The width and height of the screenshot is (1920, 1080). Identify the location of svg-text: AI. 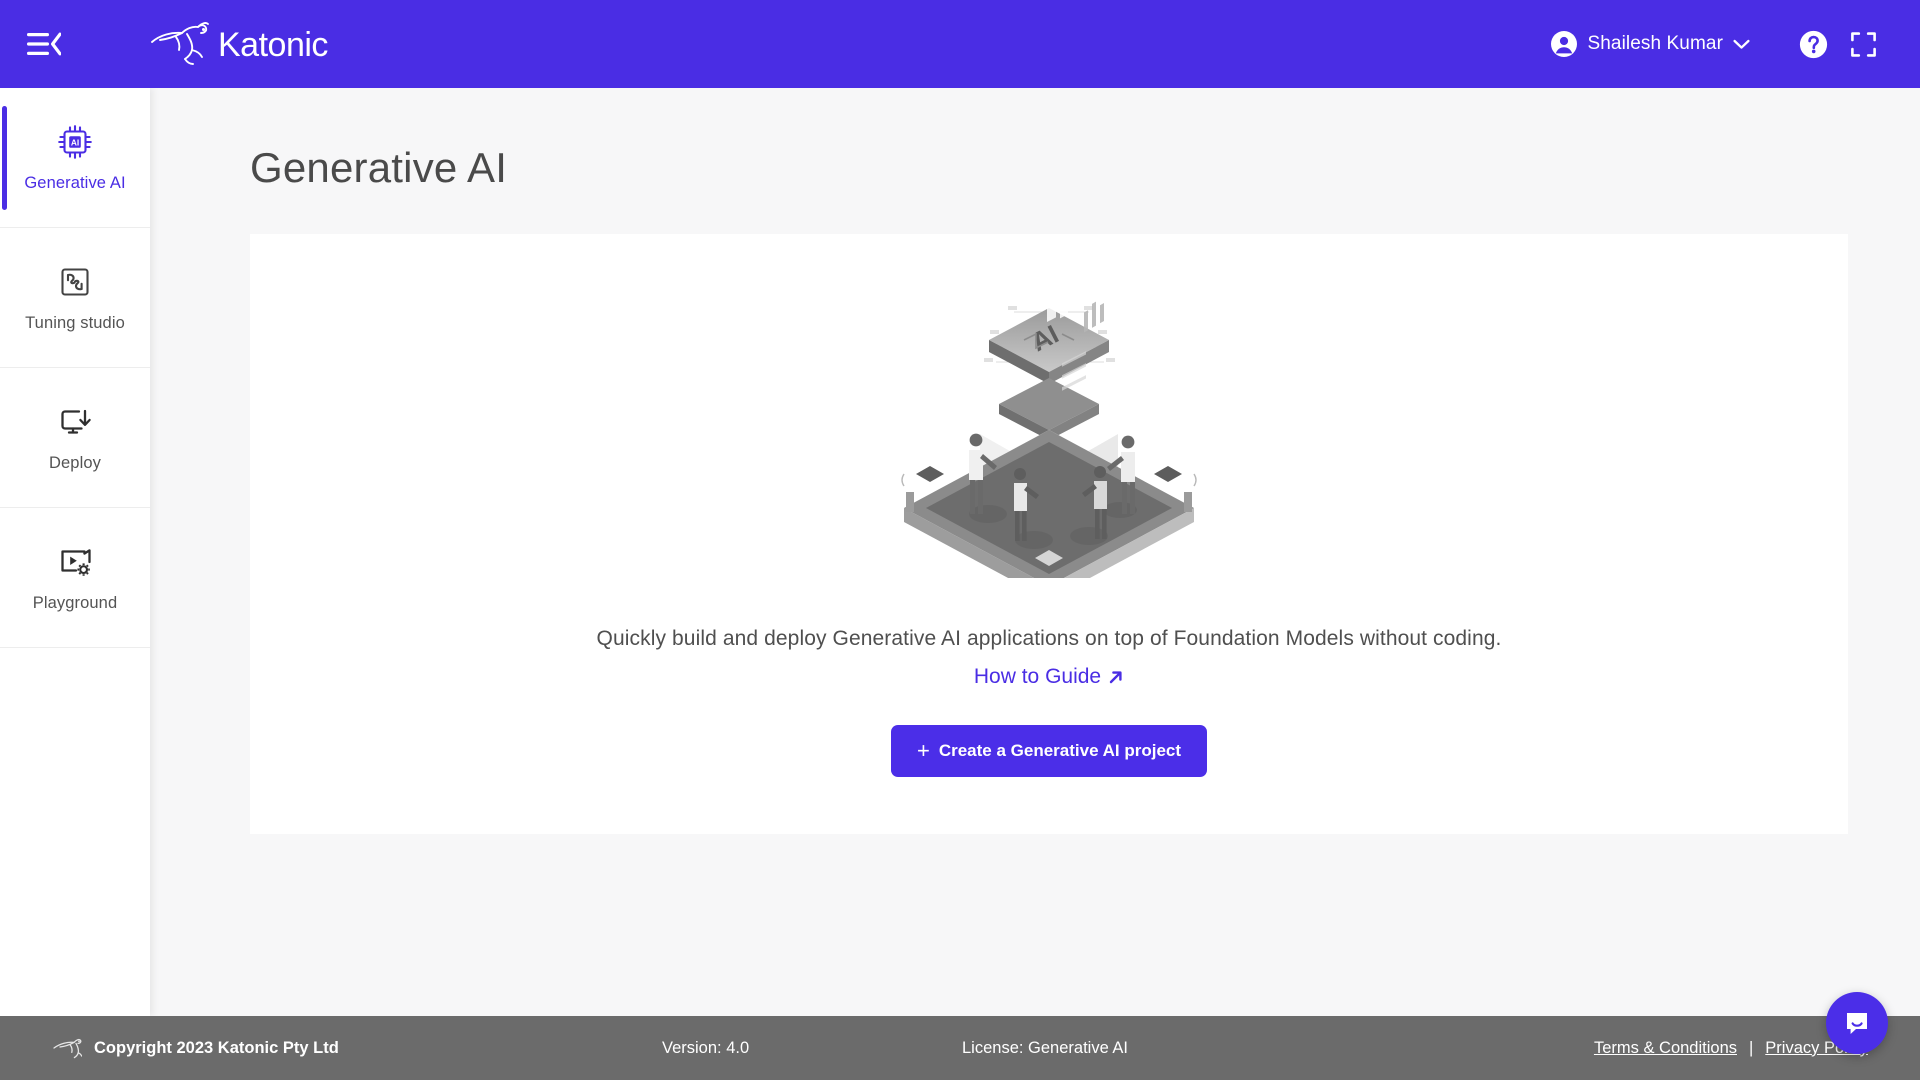
(75, 143).